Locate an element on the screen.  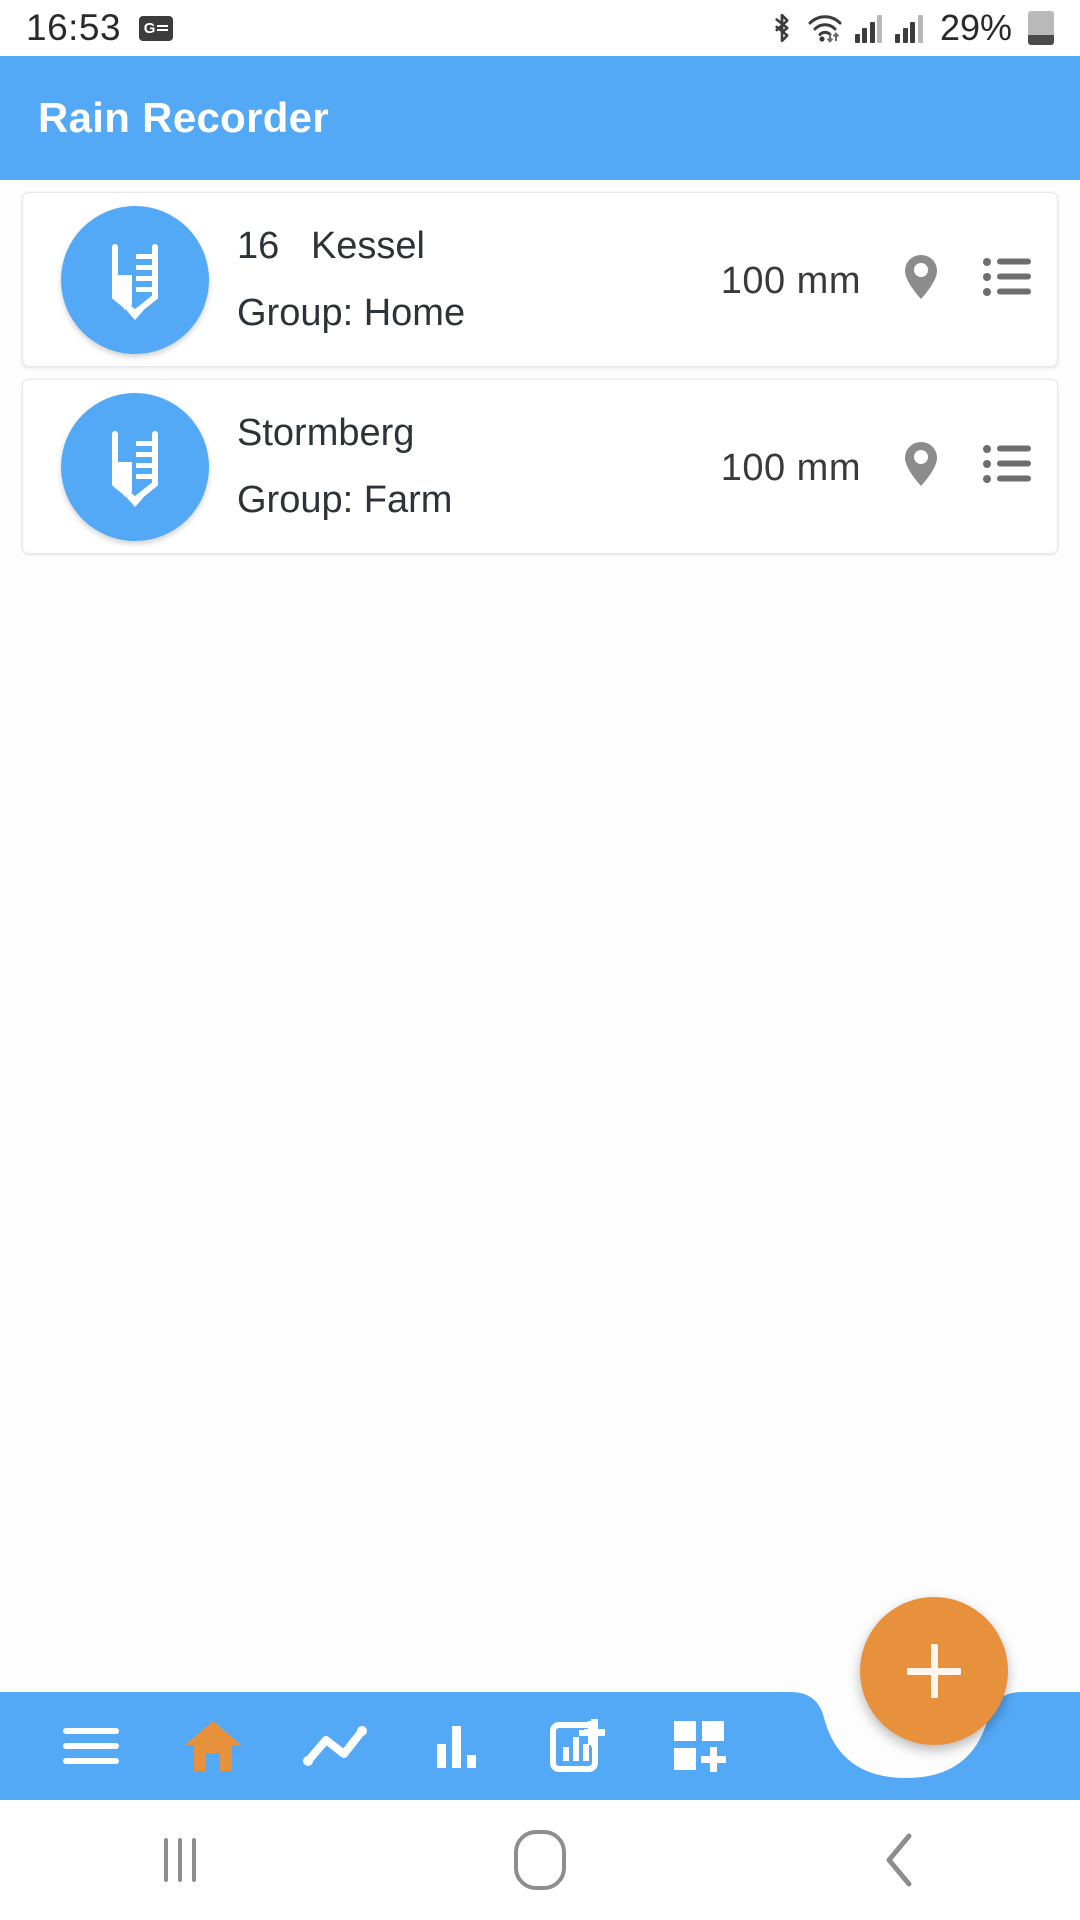
bar-chart-icon is located at coordinates (456, 1747).